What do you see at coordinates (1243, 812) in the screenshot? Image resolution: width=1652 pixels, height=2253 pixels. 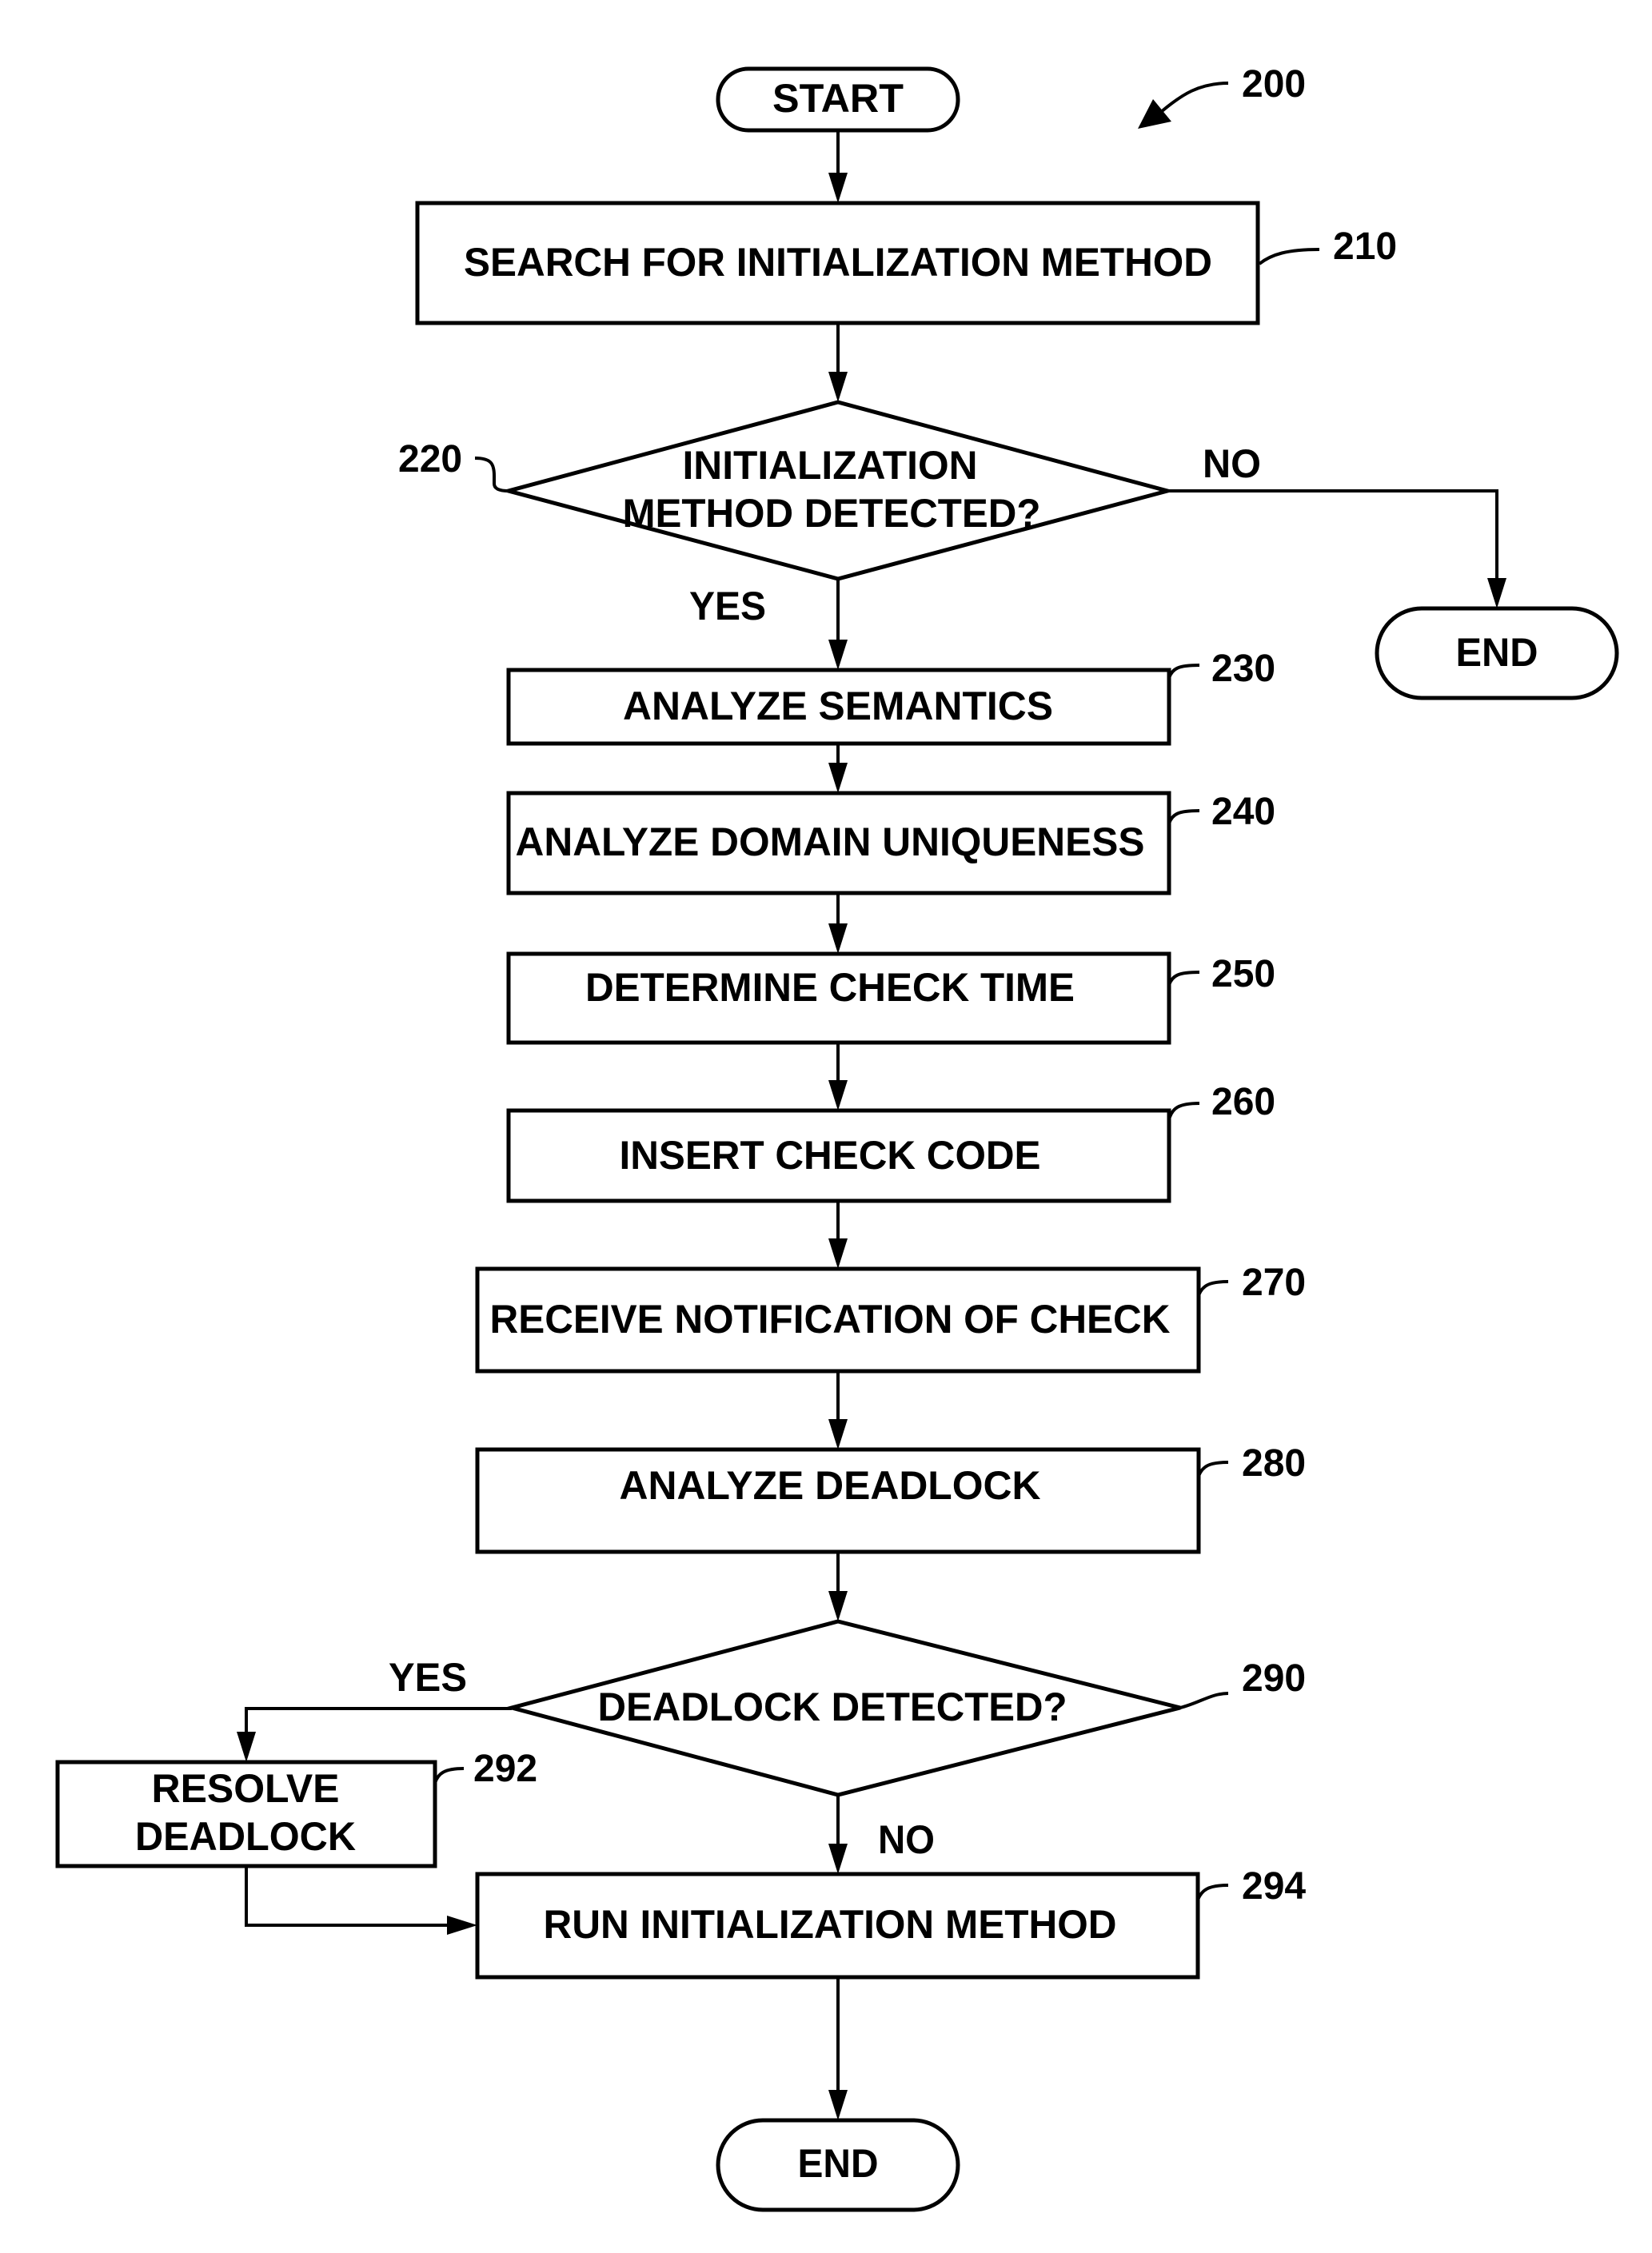 I see `step-240-ref: 240` at bounding box center [1243, 812].